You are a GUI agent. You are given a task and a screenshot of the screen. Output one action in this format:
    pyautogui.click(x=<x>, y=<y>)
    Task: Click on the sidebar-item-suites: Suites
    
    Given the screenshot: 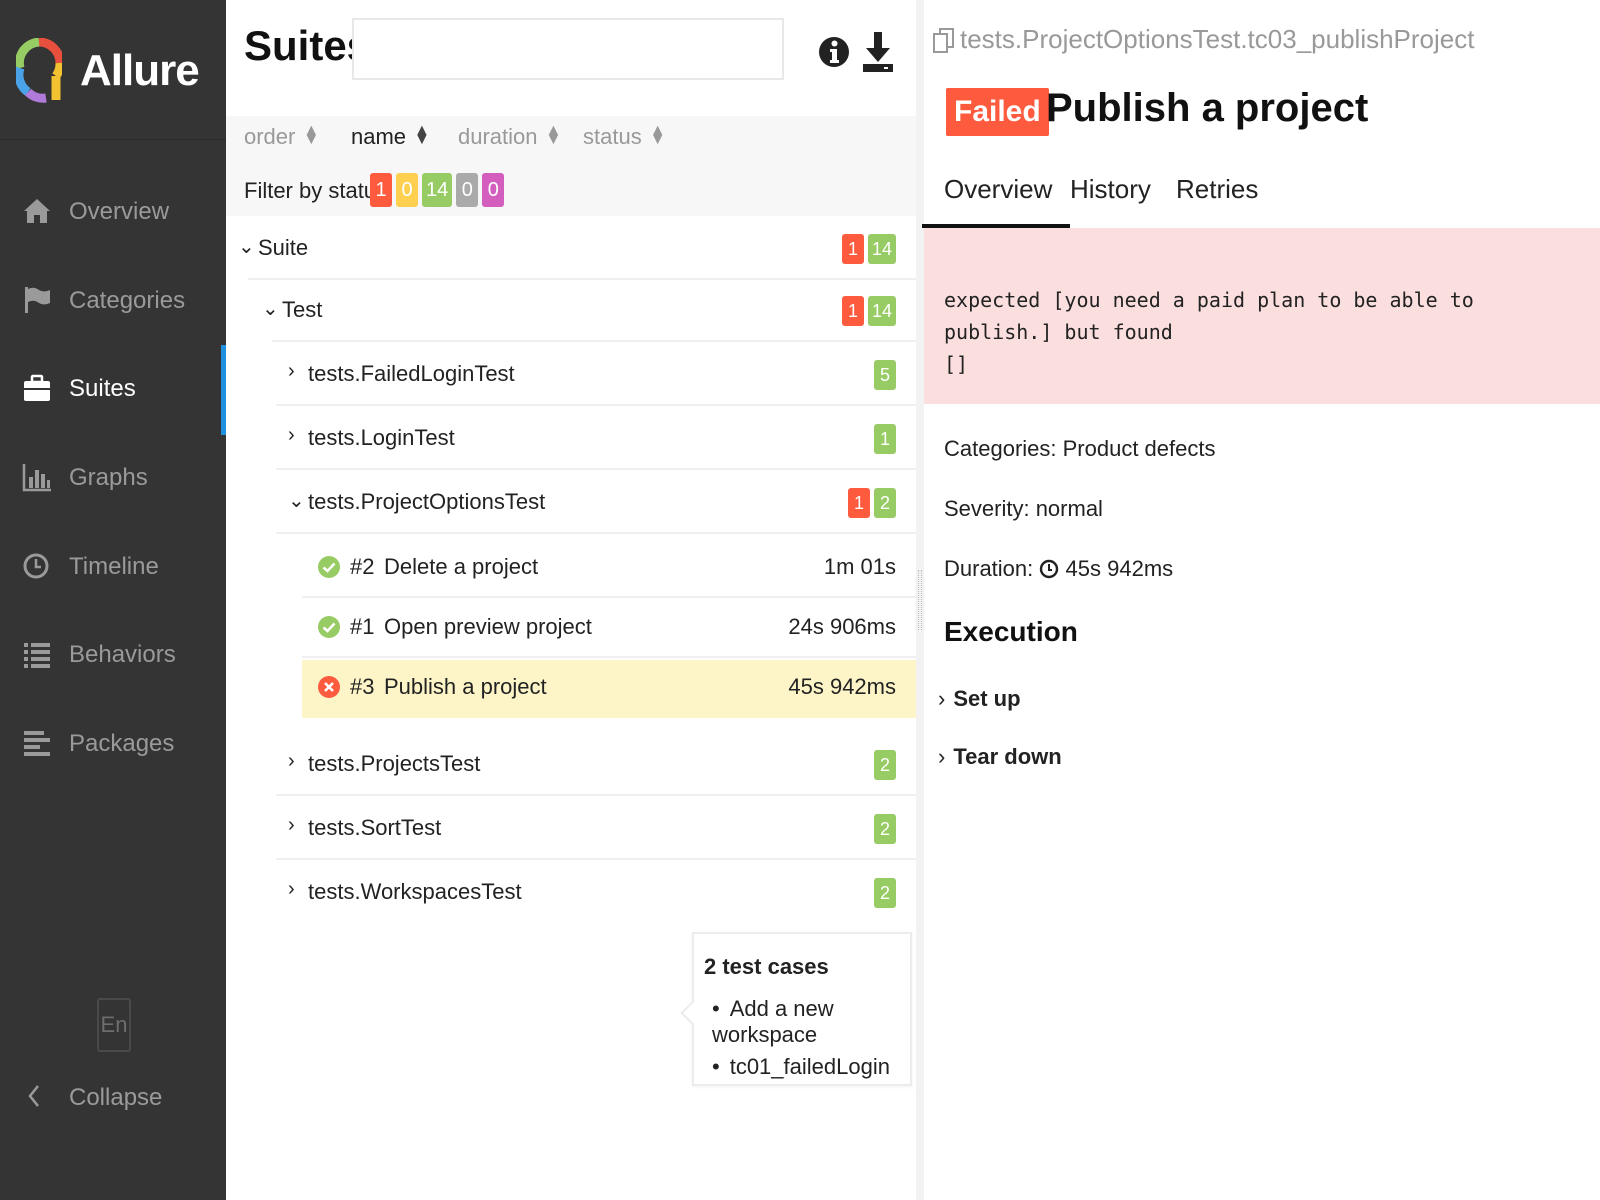 What is the action you would take?
    pyautogui.click(x=113, y=390)
    